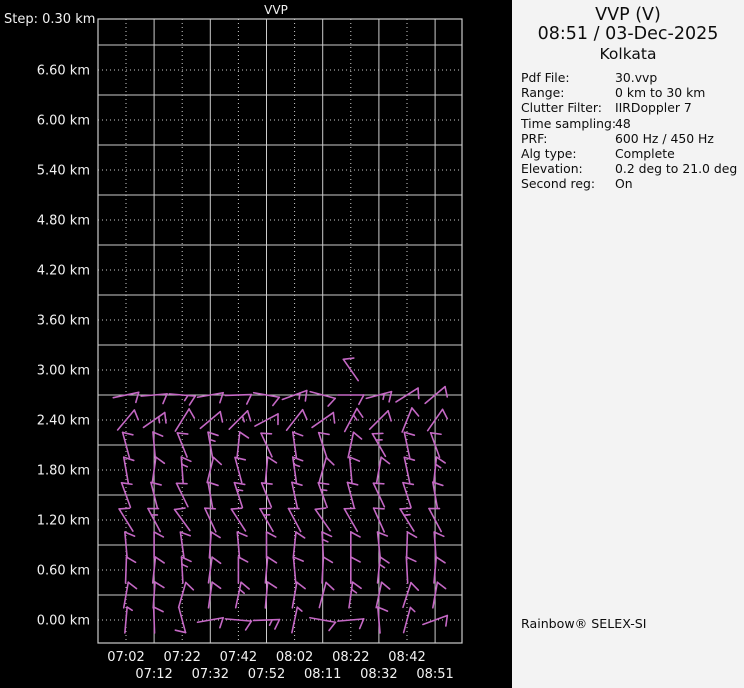 The image size is (744, 688). What do you see at coordinates (636, 77) in the screenshot?
I see `info-value: 30.vvp` at bounding box center [636, 77].